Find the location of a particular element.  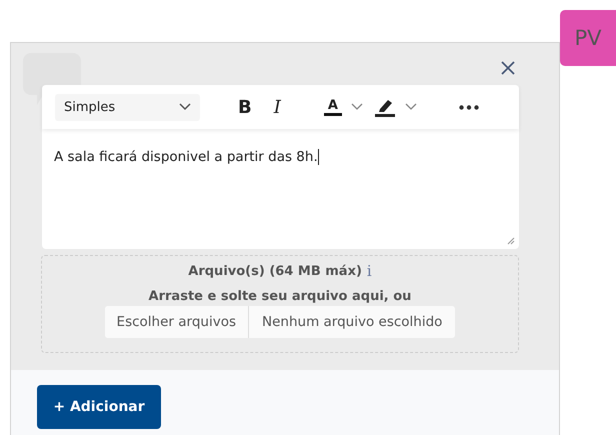

resize-handle-icon is located at coordinates (511, 241).